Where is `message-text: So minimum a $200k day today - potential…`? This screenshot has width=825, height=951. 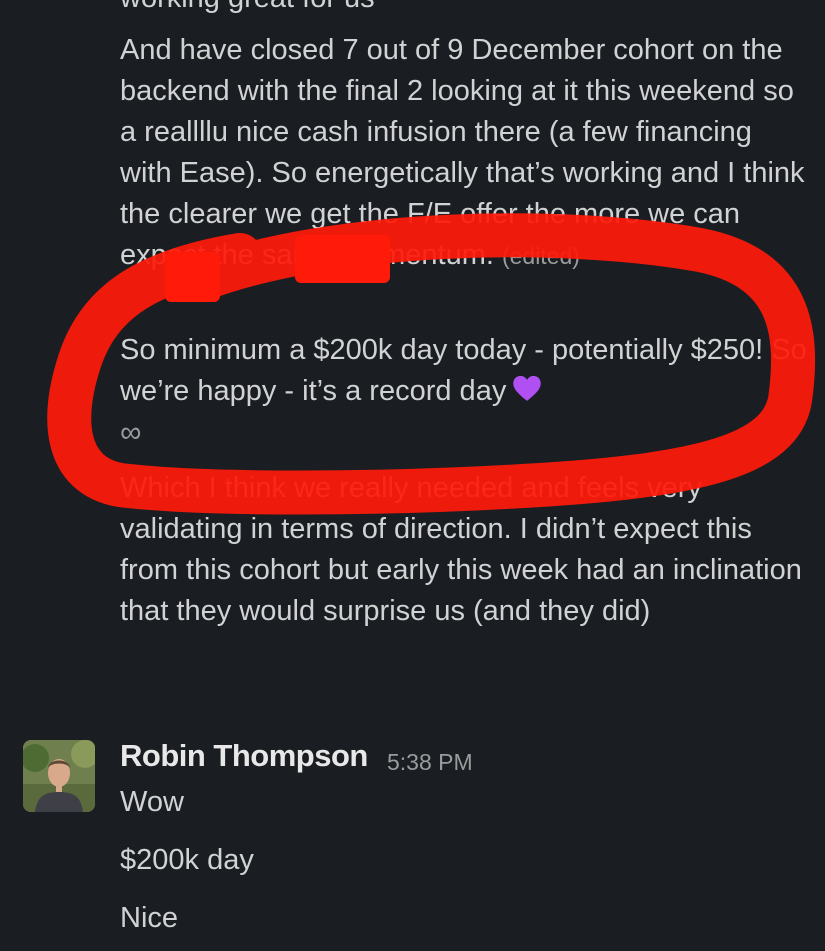
message-text: So minimum a $200k day today - potential… is located at coordinates (463, 370).